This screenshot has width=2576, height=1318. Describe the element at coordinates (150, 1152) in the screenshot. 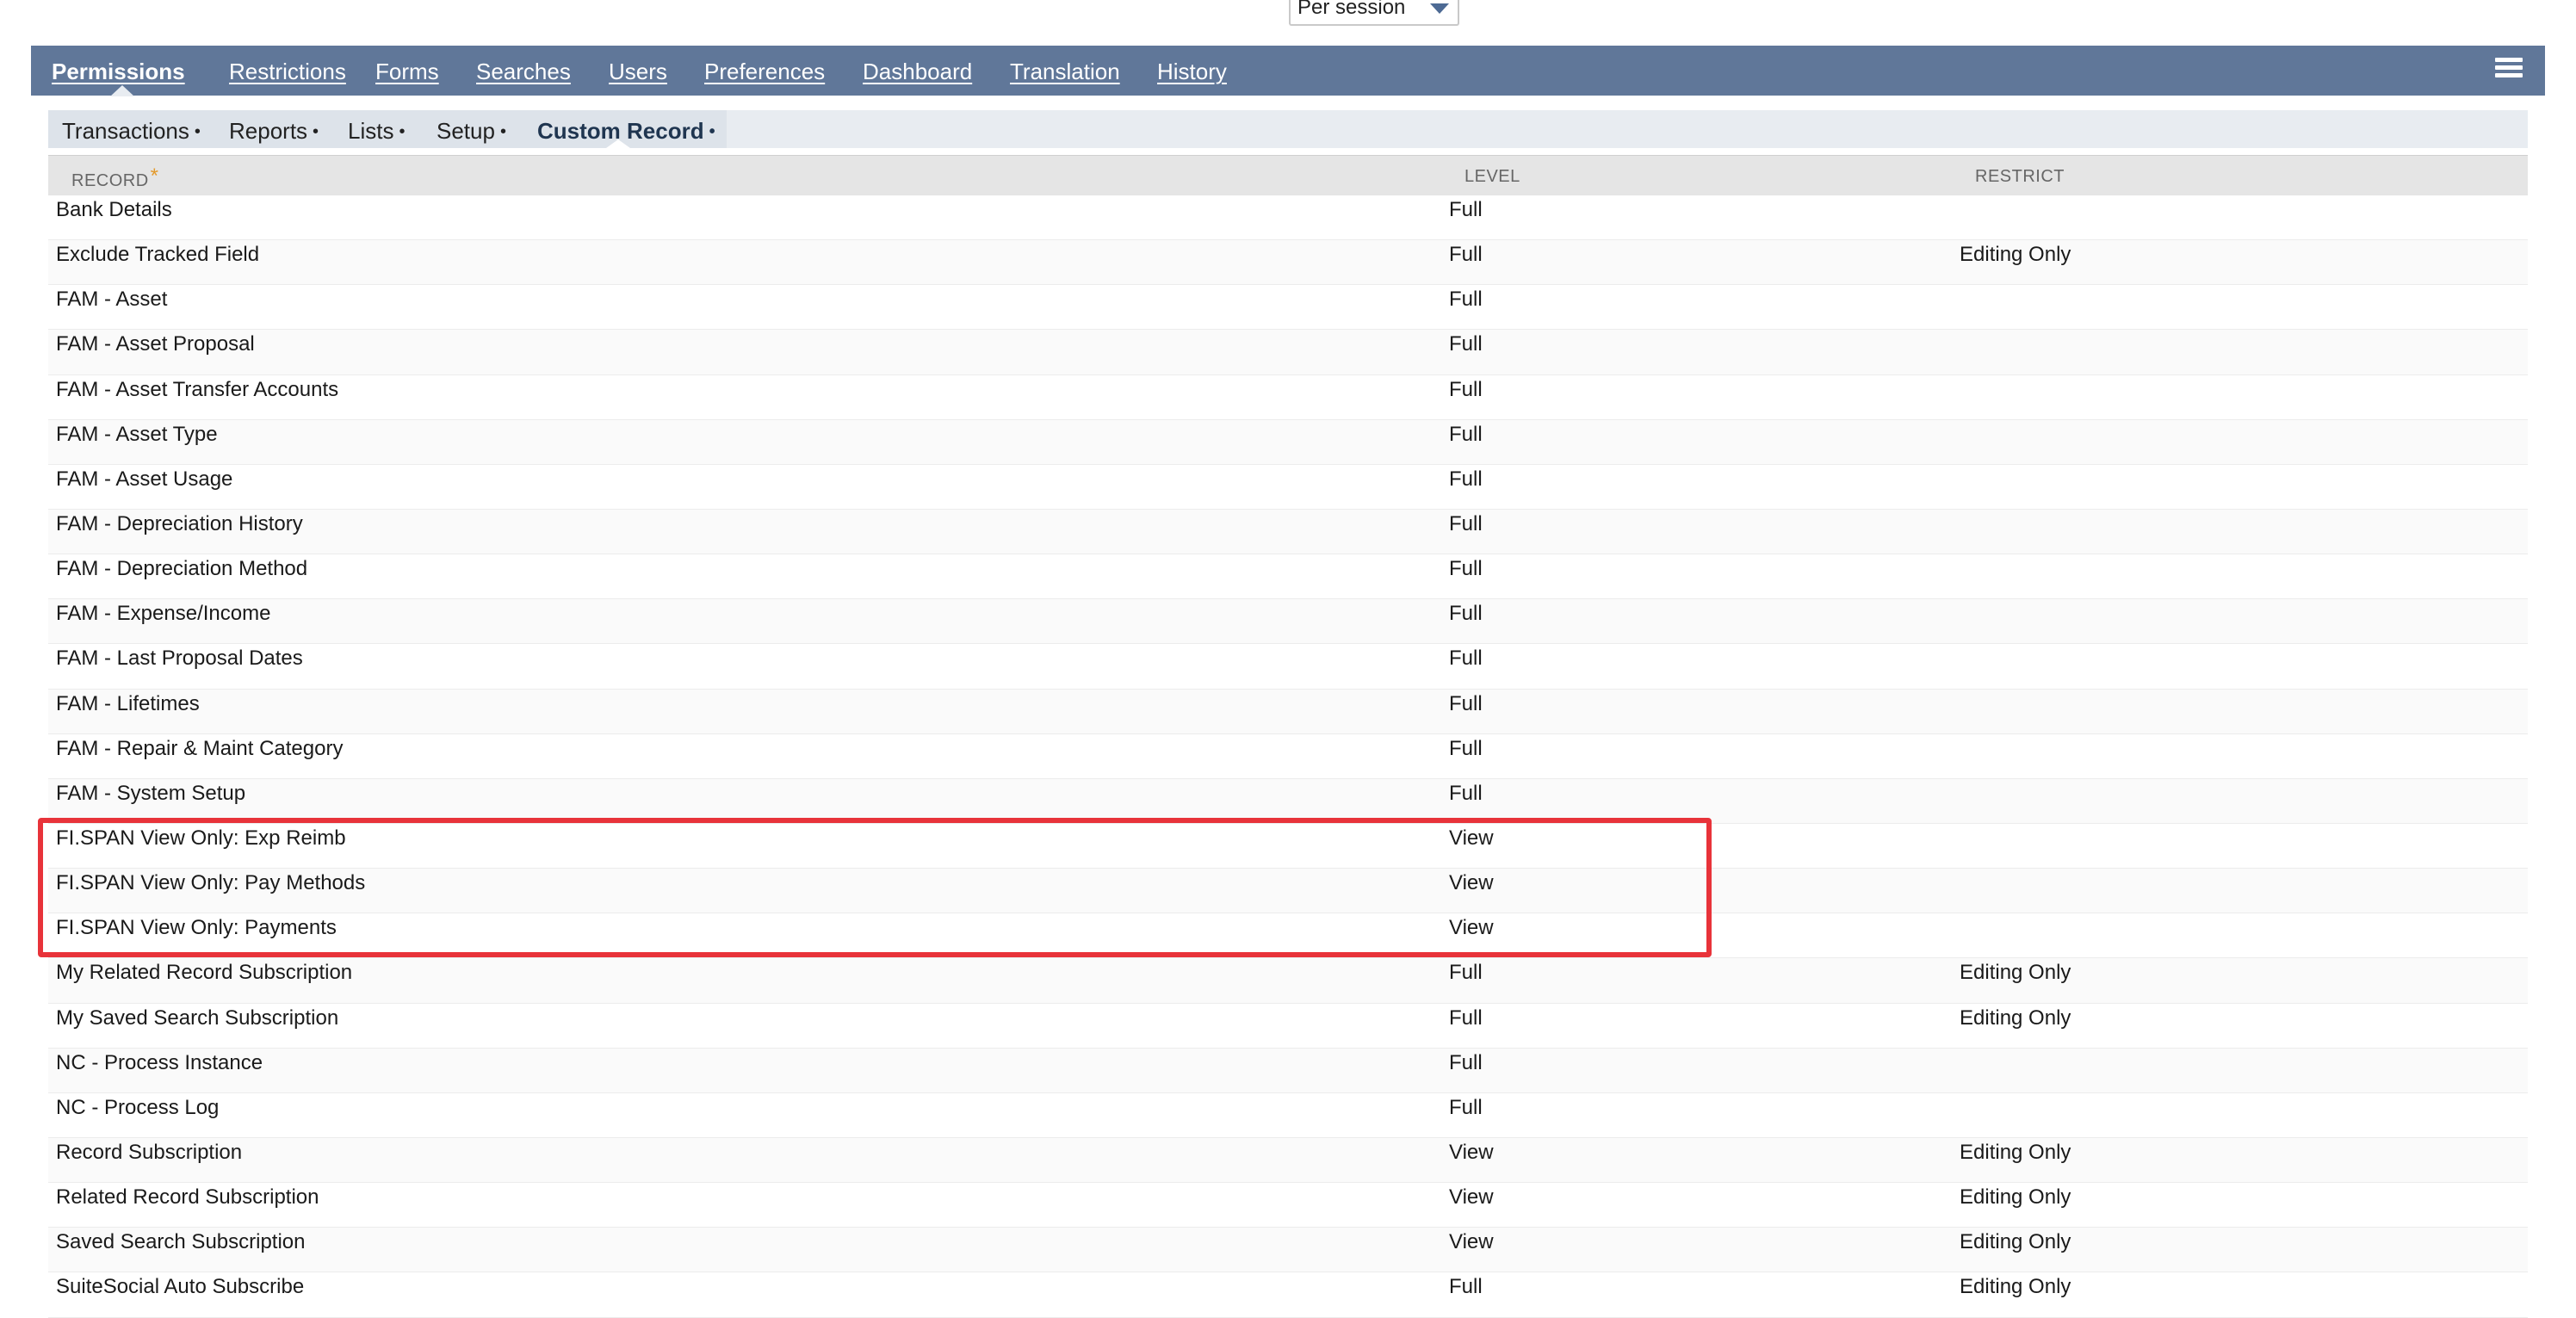

I see `record-cell: Record Subscription` at that location.